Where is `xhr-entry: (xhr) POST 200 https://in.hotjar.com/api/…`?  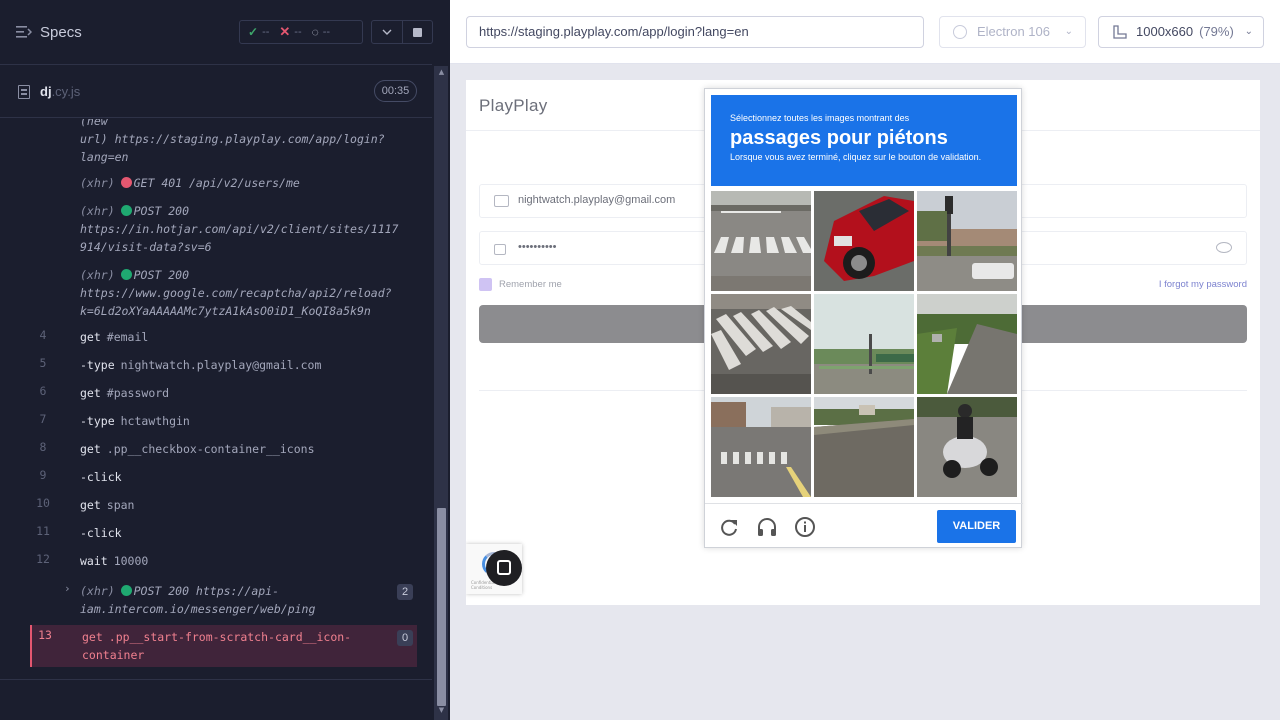 xhr-entry: (xhr) POST 200 https://in.hotjar.com/api/… is located at coordinates (223, 230).